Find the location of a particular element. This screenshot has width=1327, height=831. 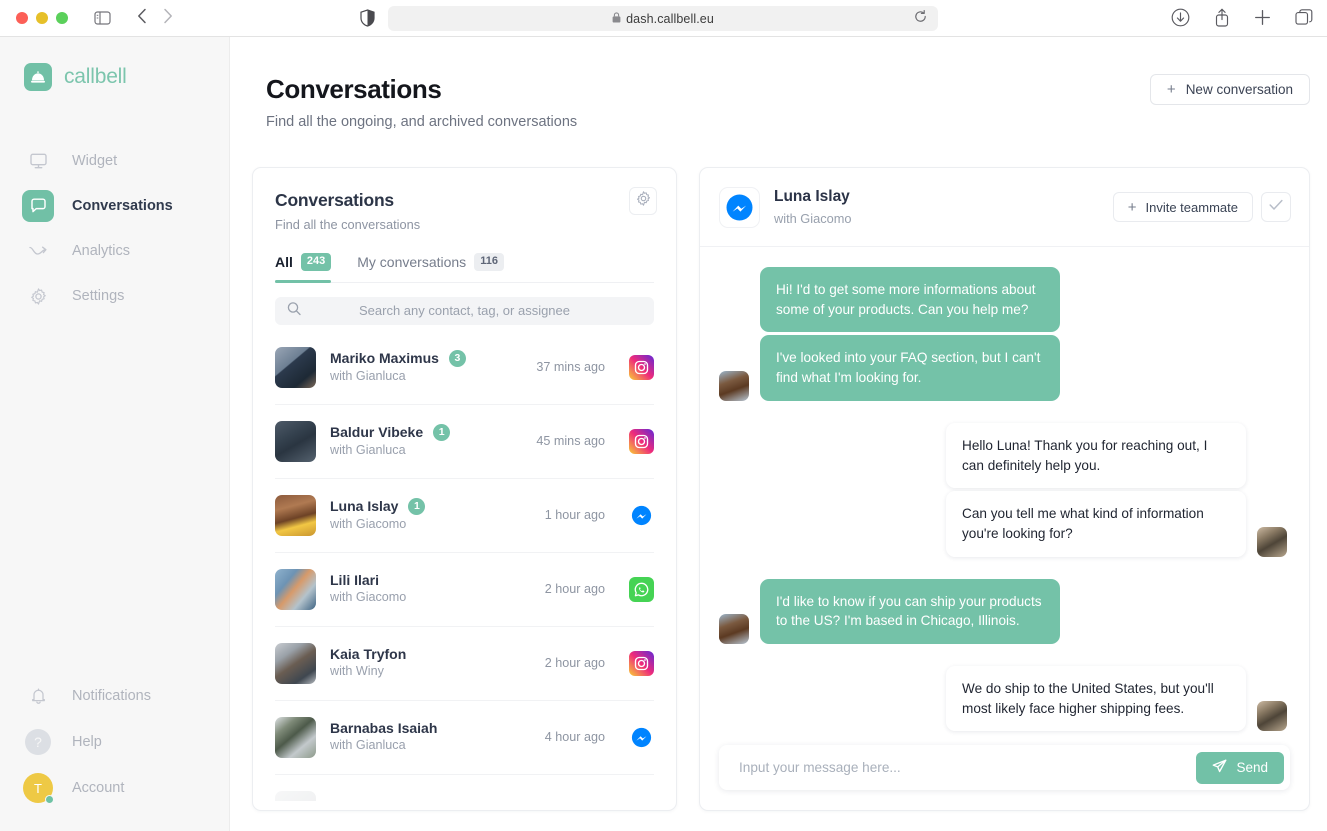

gear-icon is located at coordinates (38, 296).